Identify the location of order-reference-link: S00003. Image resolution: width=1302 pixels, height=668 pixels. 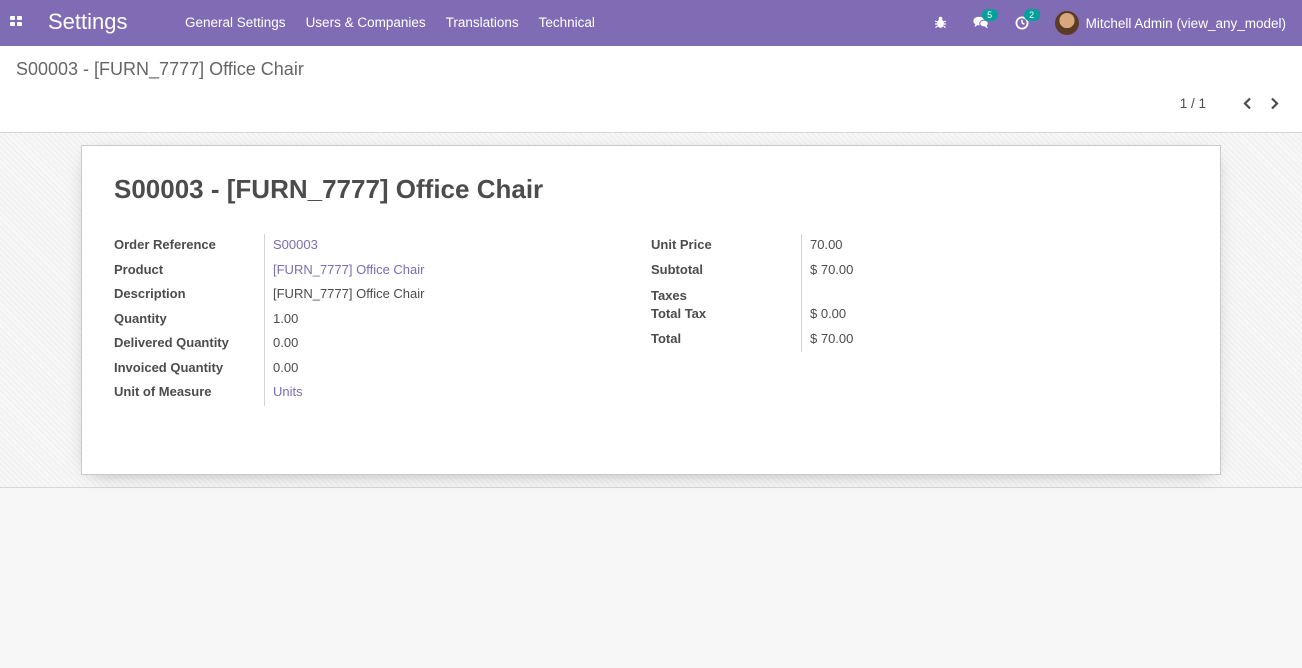
(291, 246).